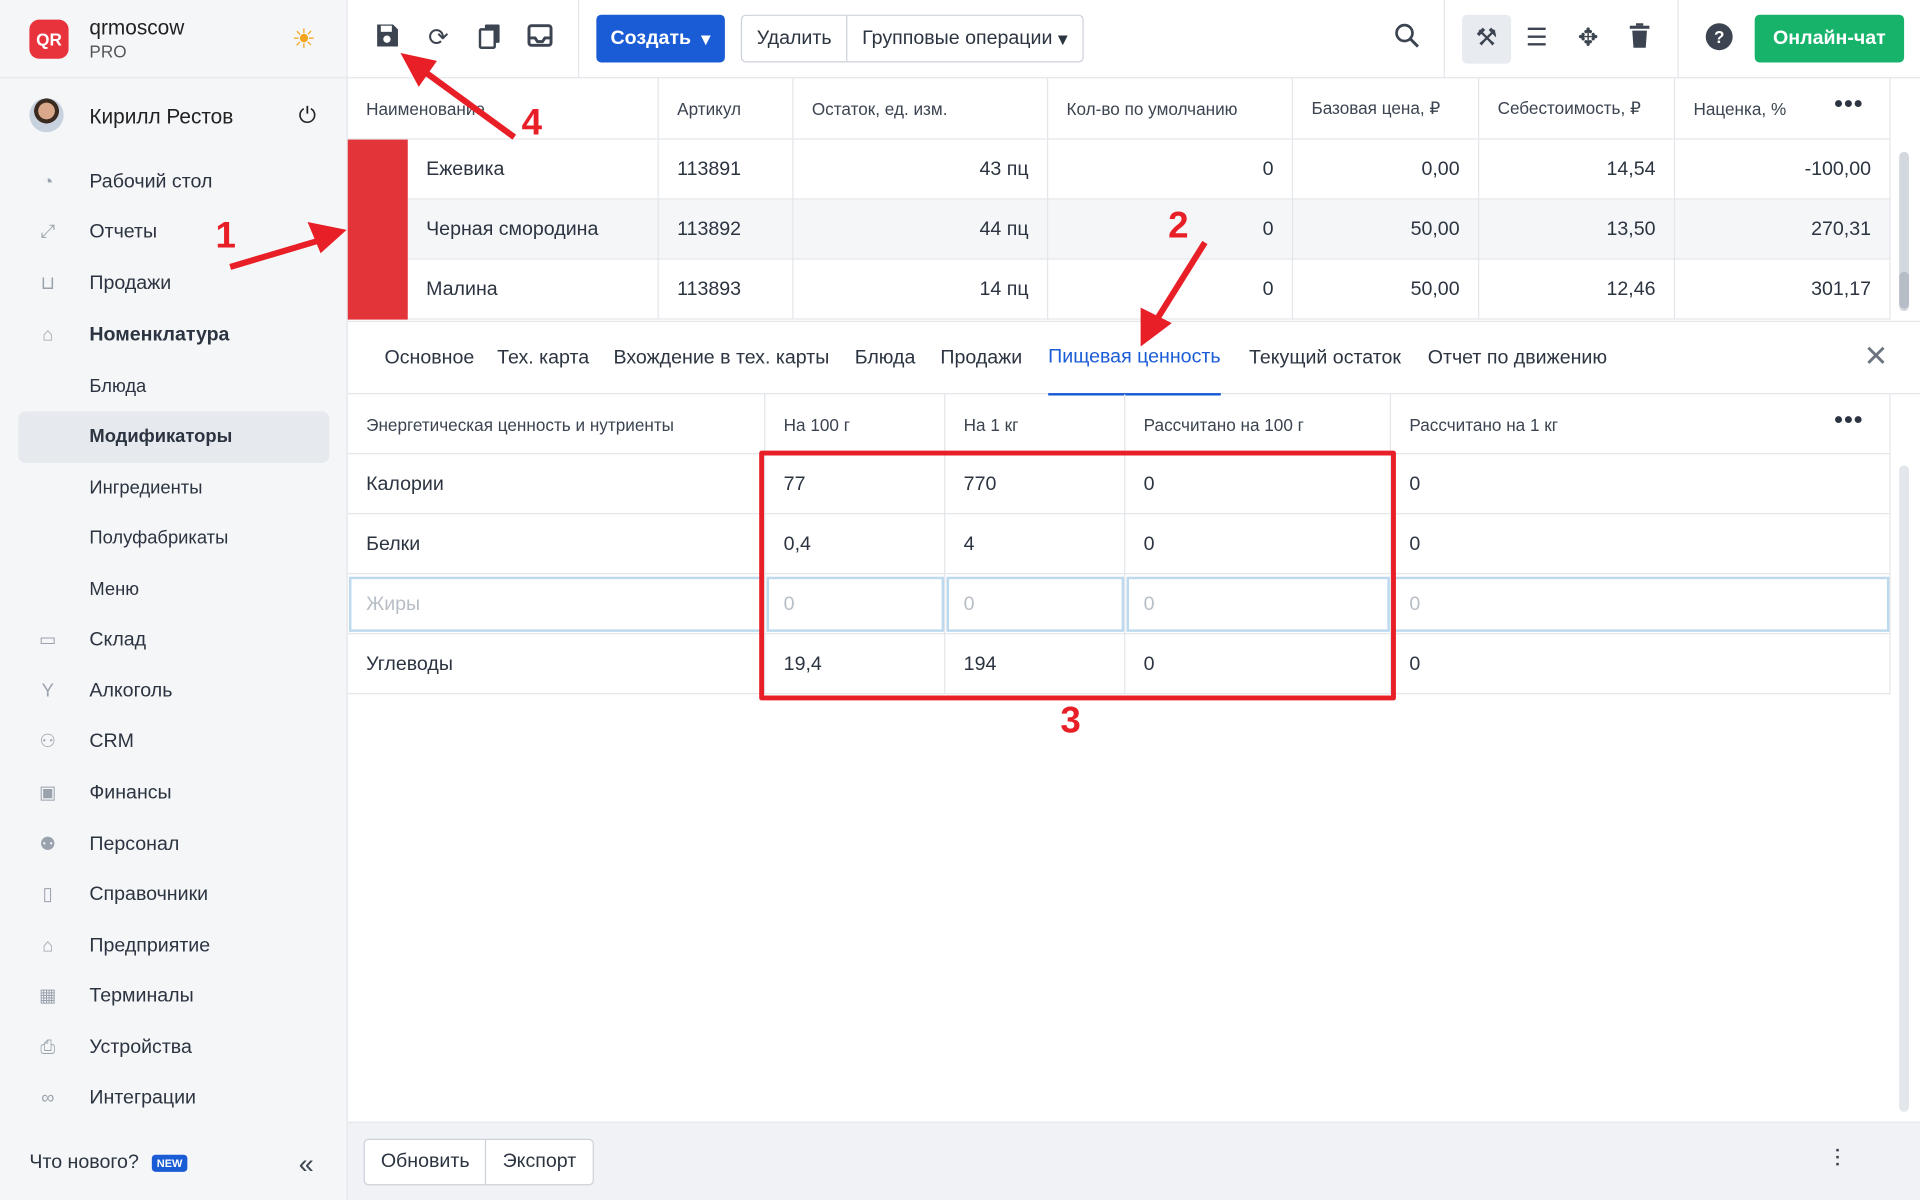  Describe the element at coordinates (174, 793) in the screenshot. I see `sidebar-item: ▣ Финансы` at that location.